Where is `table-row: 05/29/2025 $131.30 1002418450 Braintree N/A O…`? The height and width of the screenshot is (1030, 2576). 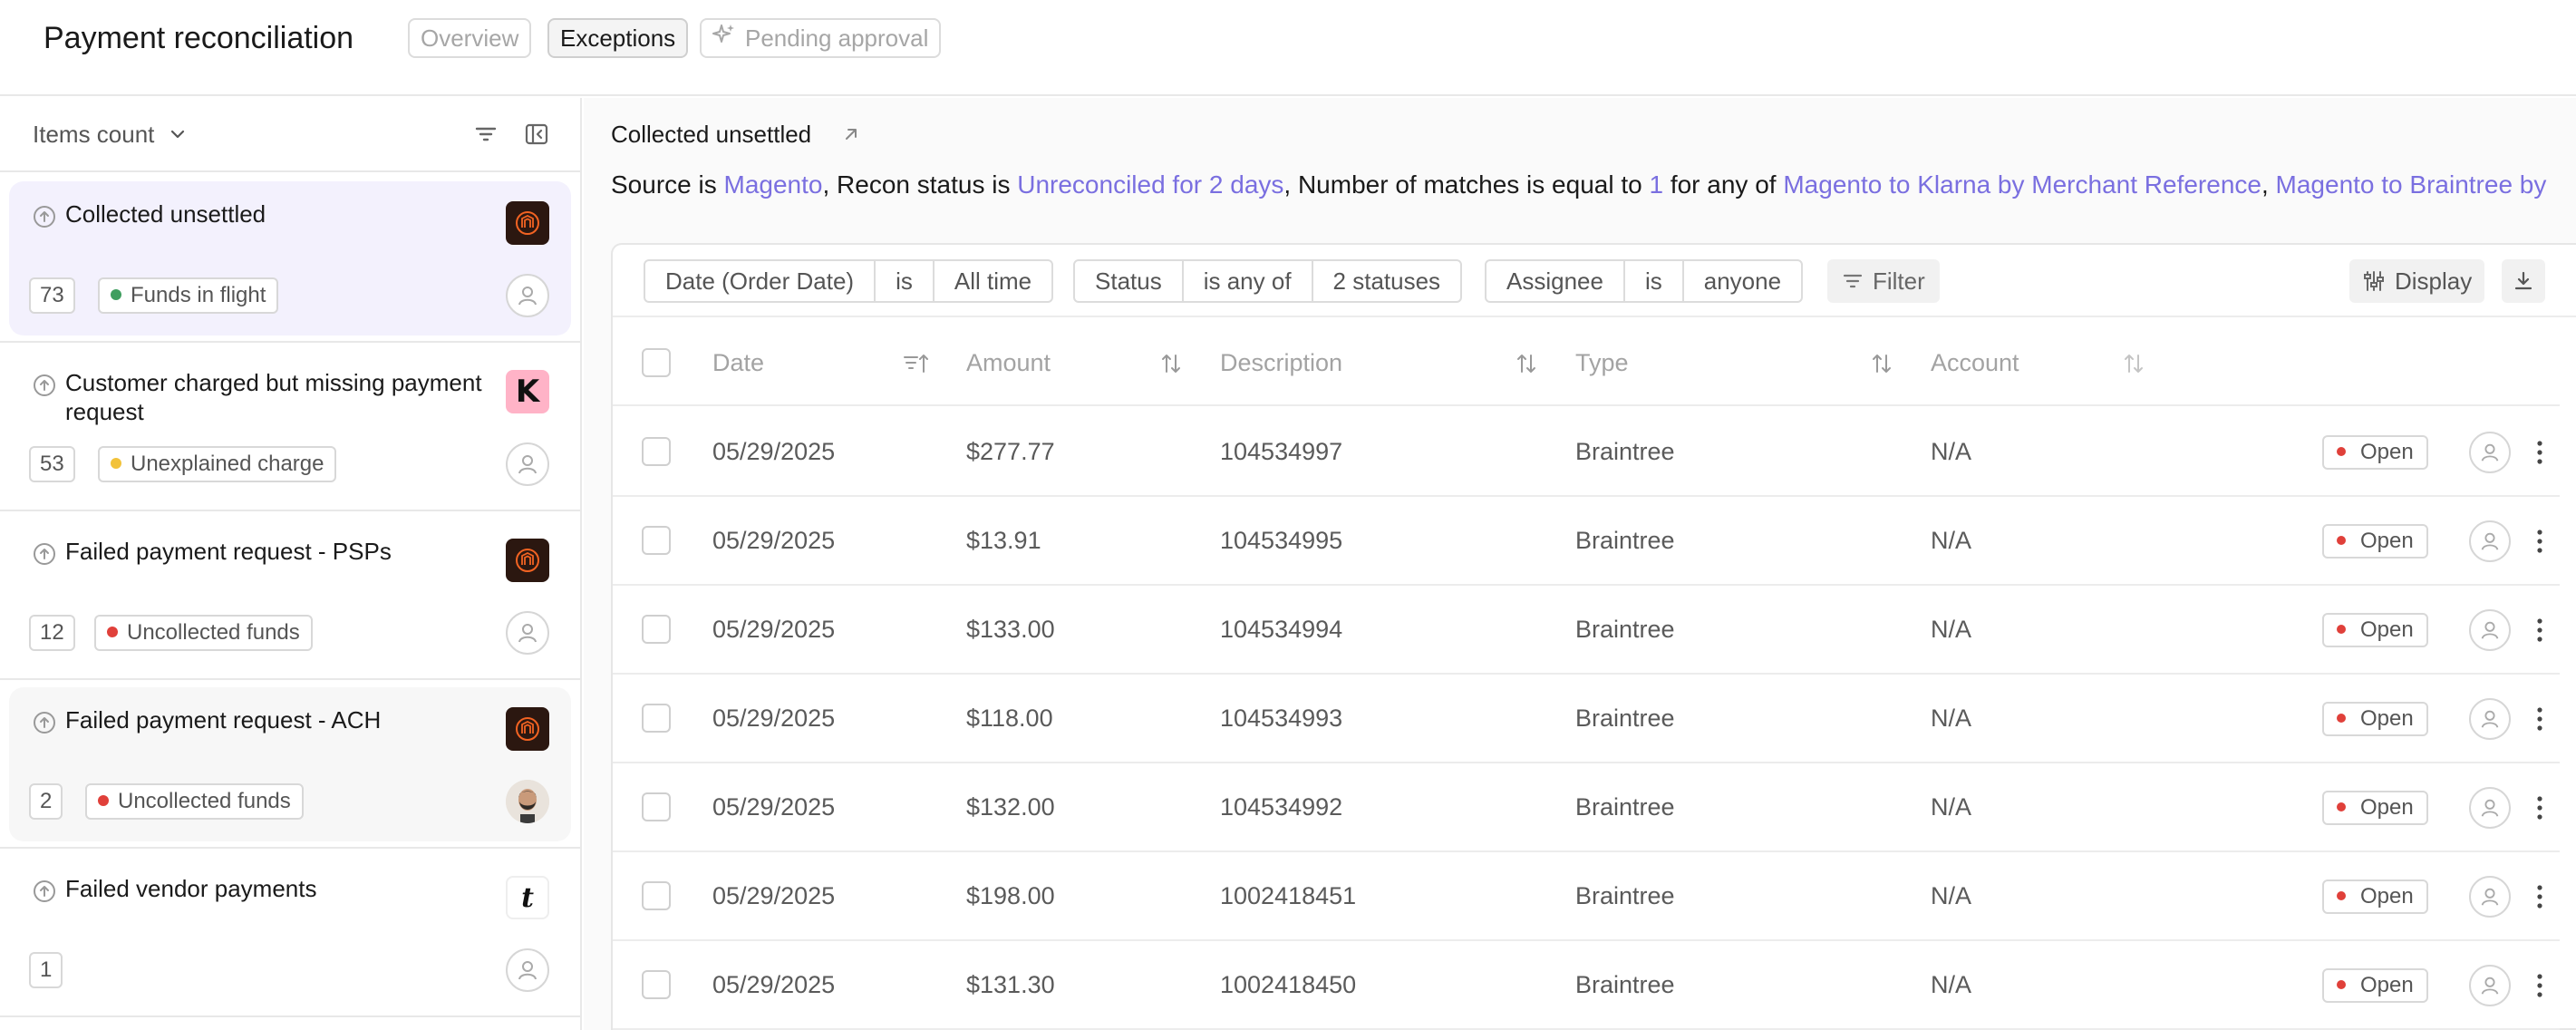
table-row: 05/29/2025 $131.30 1002418450 Braintree N/A O… is located at coordinates (1586, 985).